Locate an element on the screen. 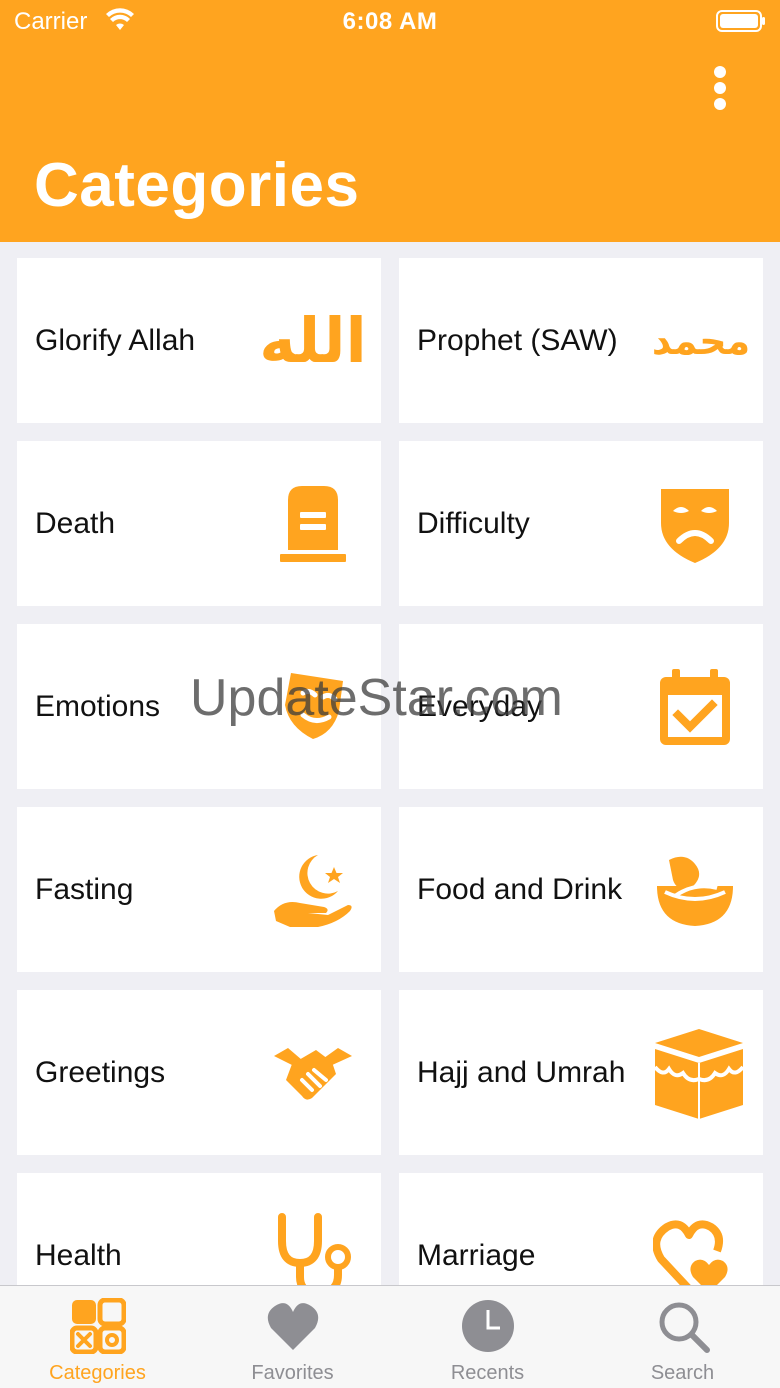 The height and width of the screenshot is (1388, 780). category-label: Difficulty is located at coordinates (473, 523).